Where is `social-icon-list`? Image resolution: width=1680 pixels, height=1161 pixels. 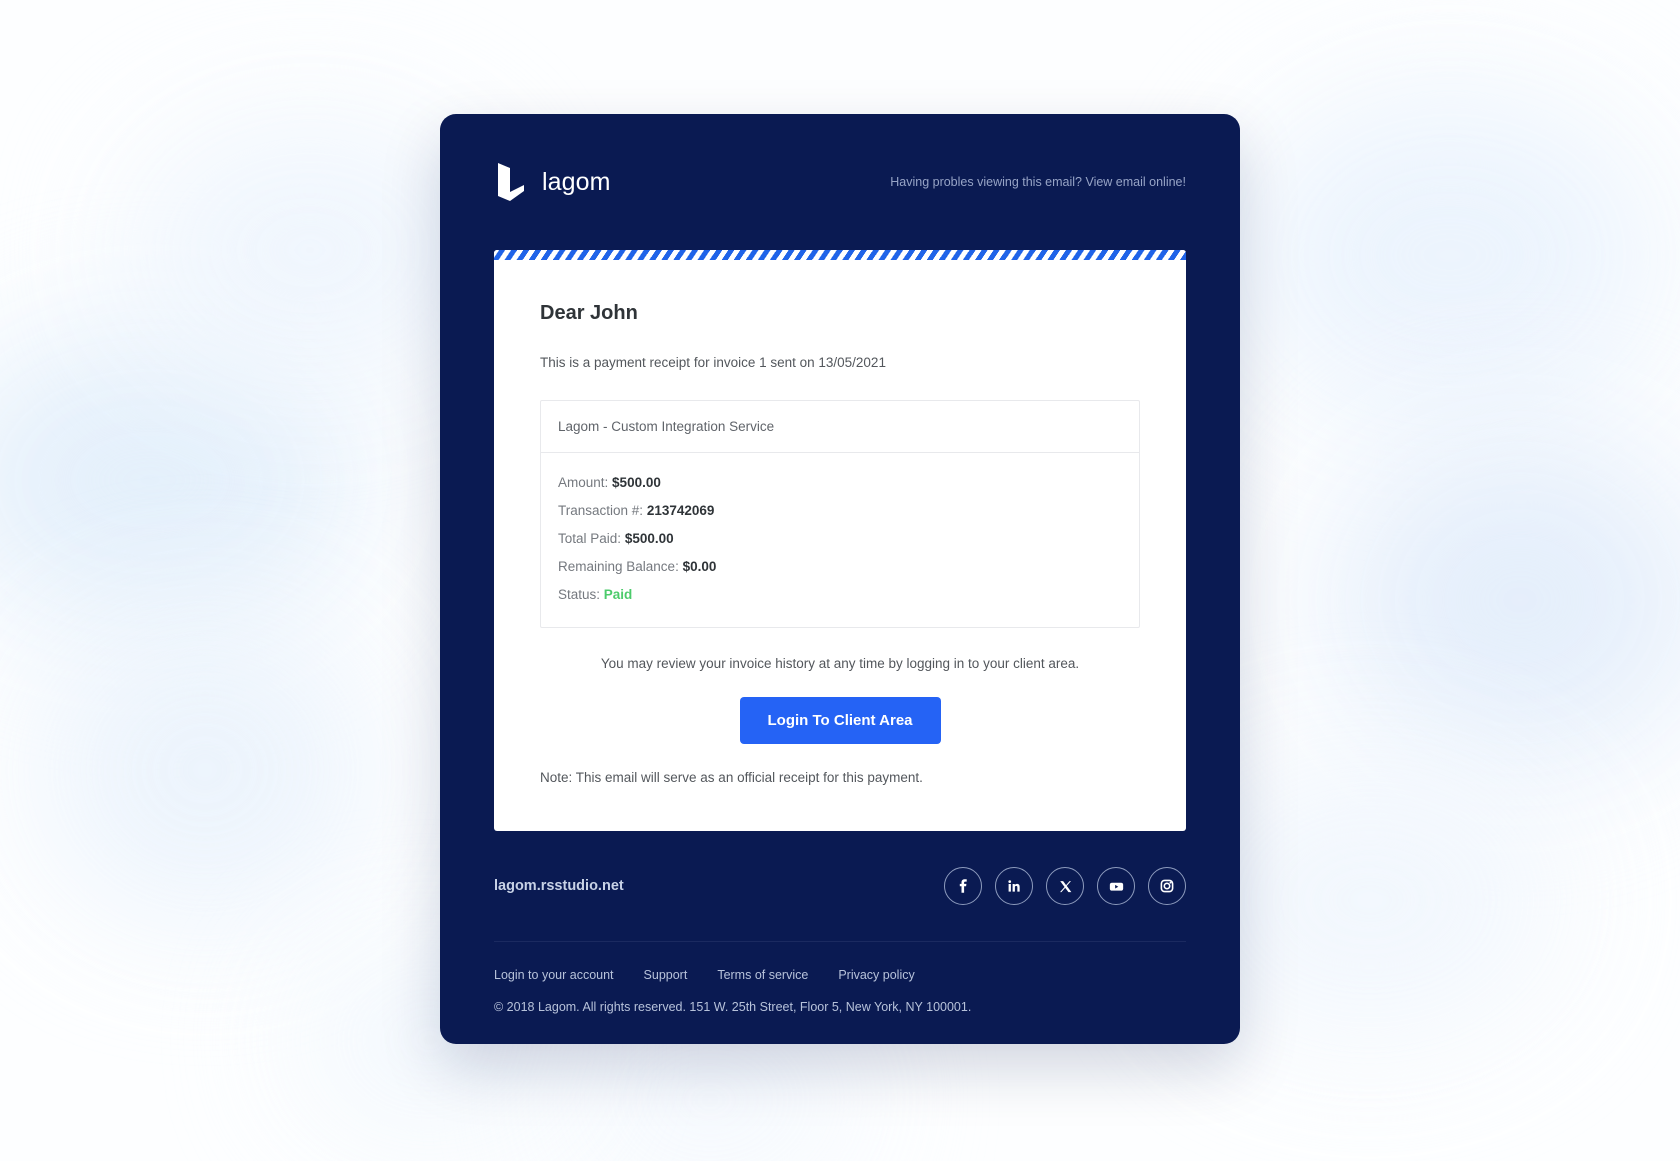 social-icon-list is located at coordinates (1065, 886).